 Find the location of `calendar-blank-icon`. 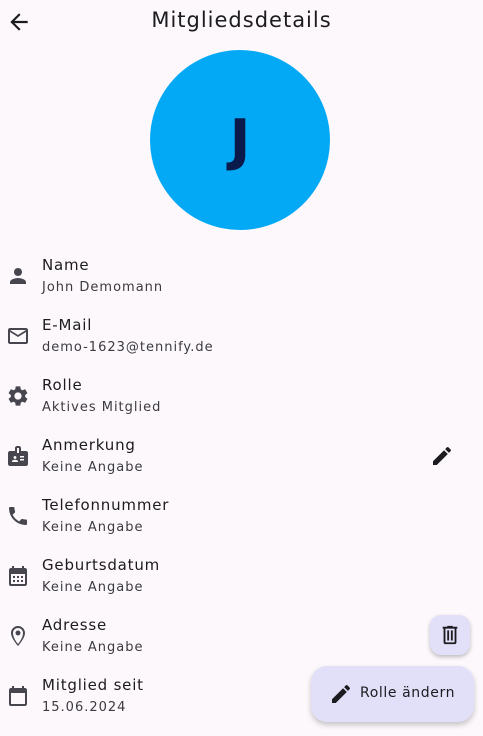

calendar-blank-icon is located at coordinates (18, 696).